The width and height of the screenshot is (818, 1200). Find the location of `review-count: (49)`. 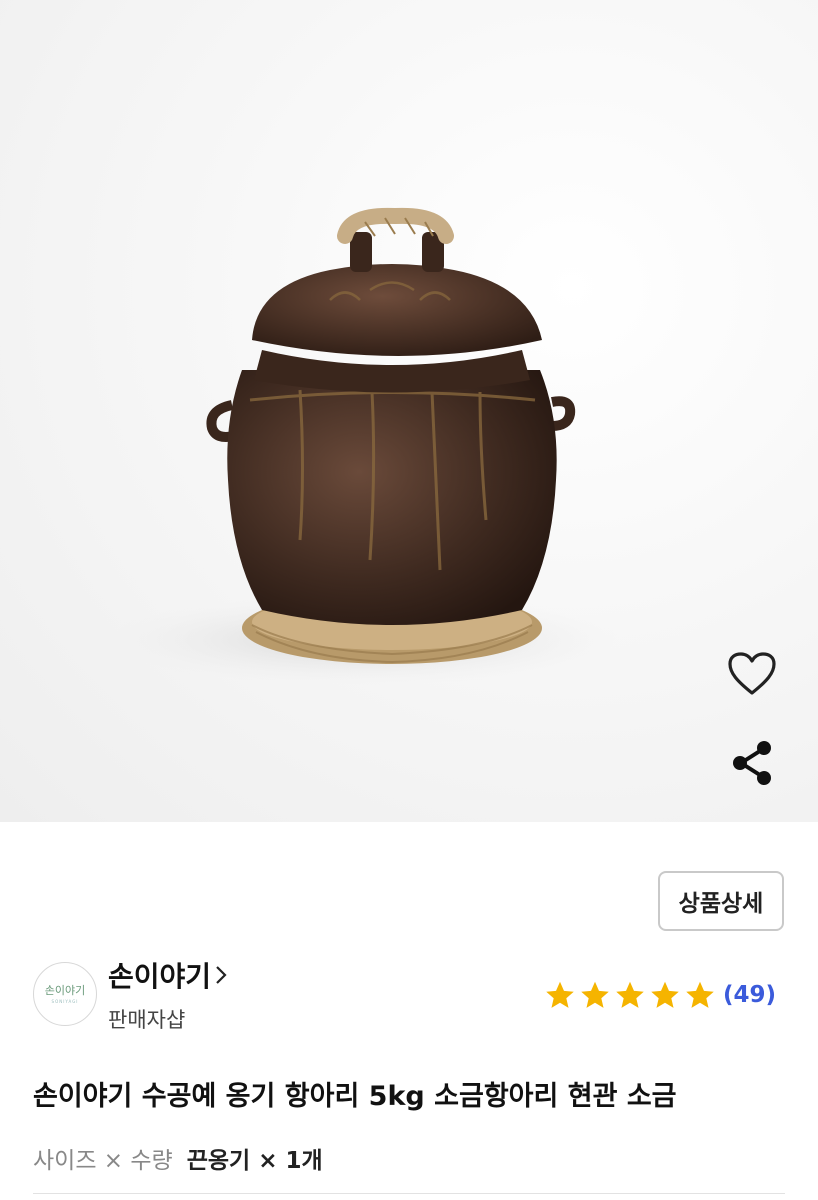

review-count: (49) is located at coordinates (750, 995).